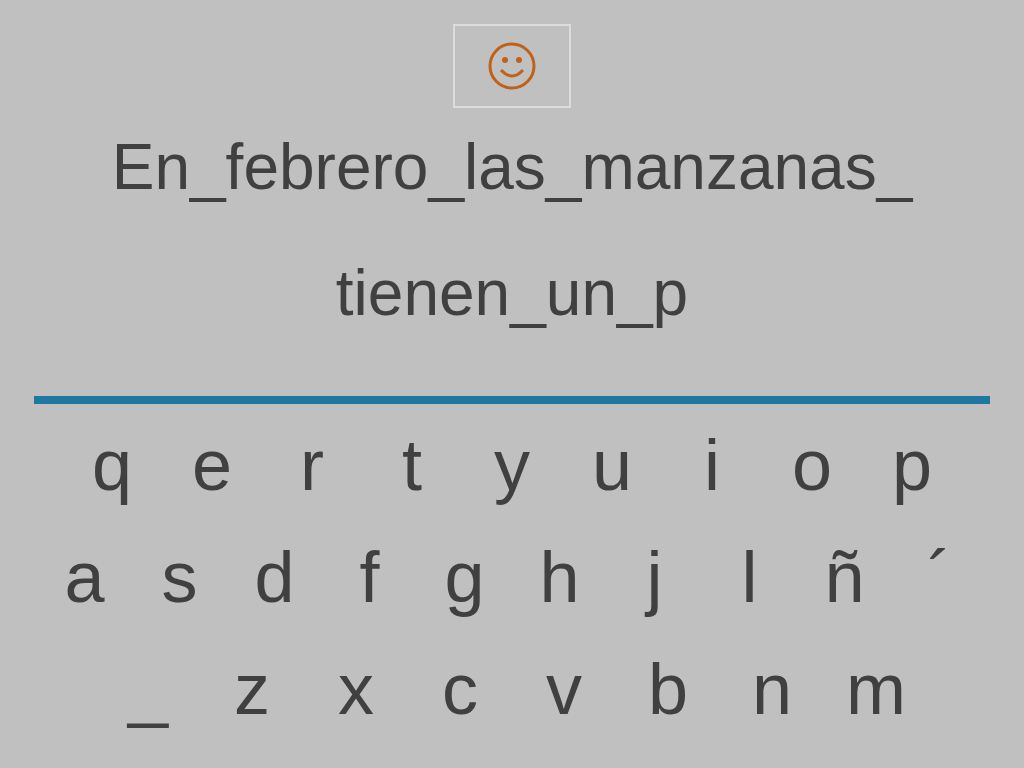  Describe the element at coordinates (460, 689) in the screenshot. I see `letter-key: c` at that location.